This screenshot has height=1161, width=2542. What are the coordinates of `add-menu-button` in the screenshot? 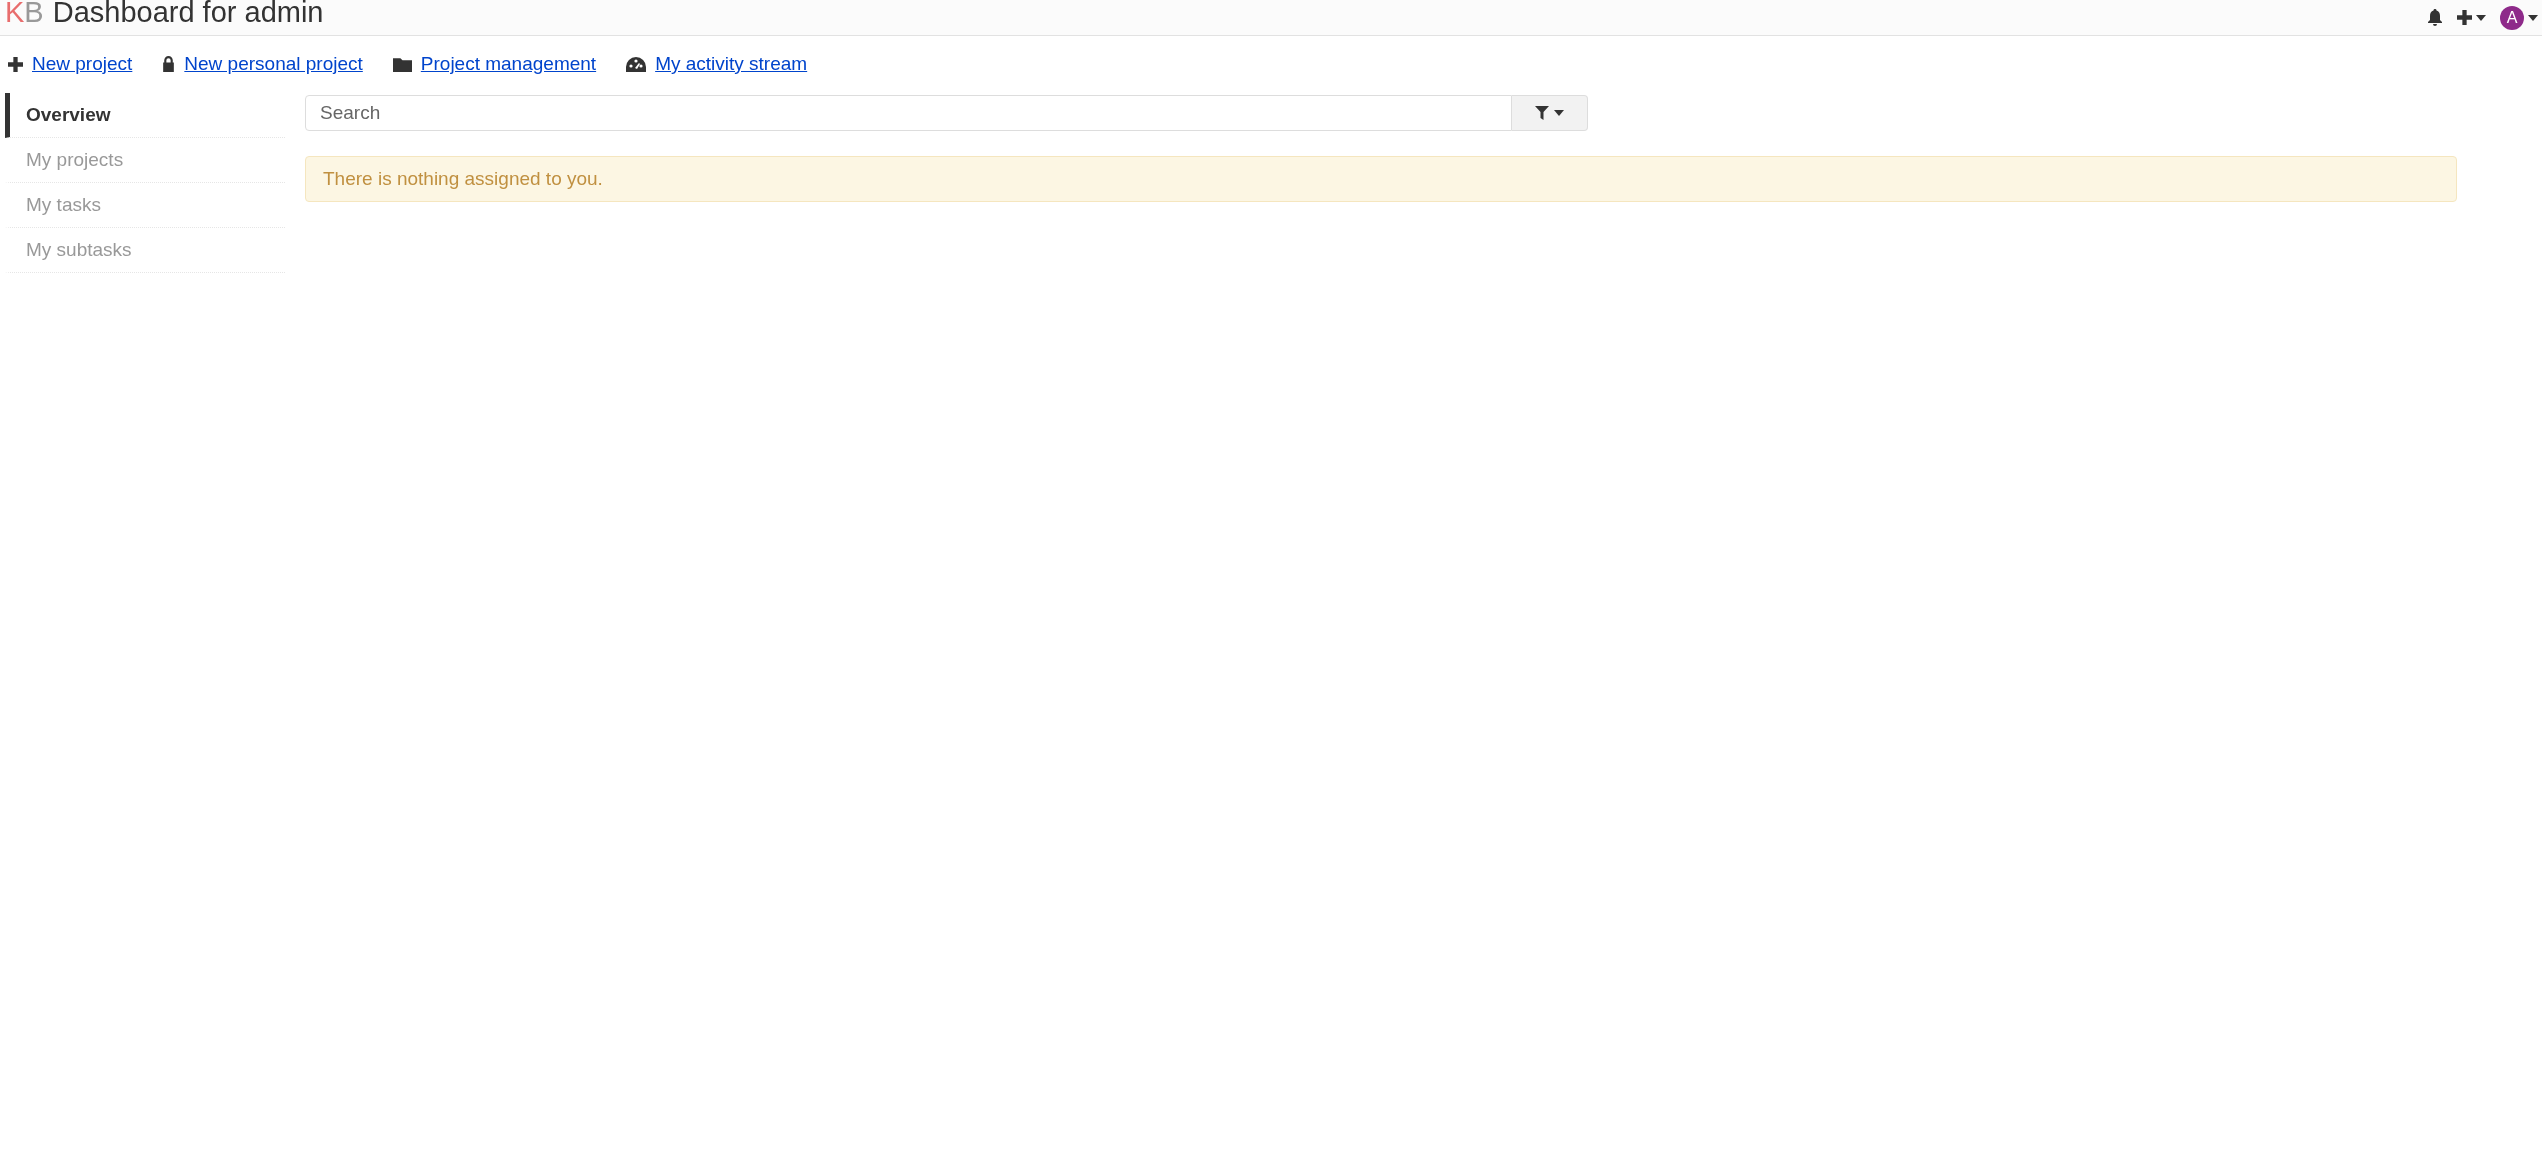 It's located at (2471, 17).